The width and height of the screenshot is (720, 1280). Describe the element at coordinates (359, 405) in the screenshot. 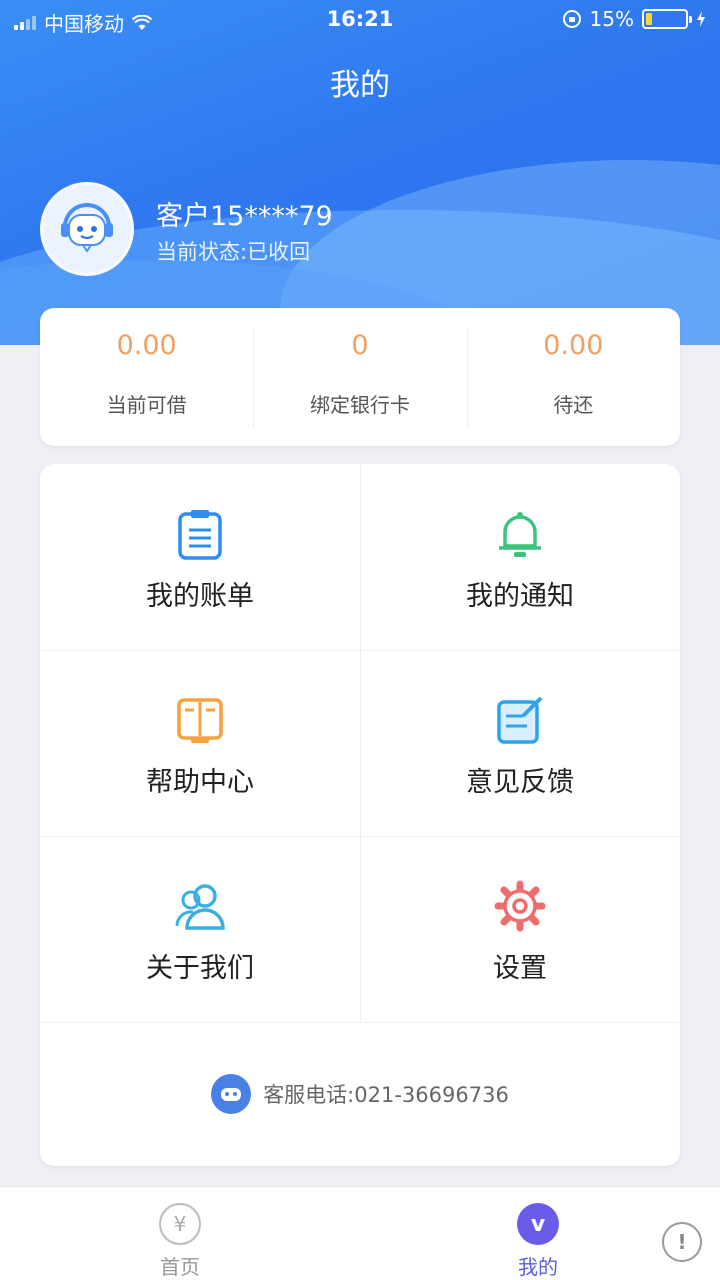

I see `stat-label: 绑定银行卡` at that location.